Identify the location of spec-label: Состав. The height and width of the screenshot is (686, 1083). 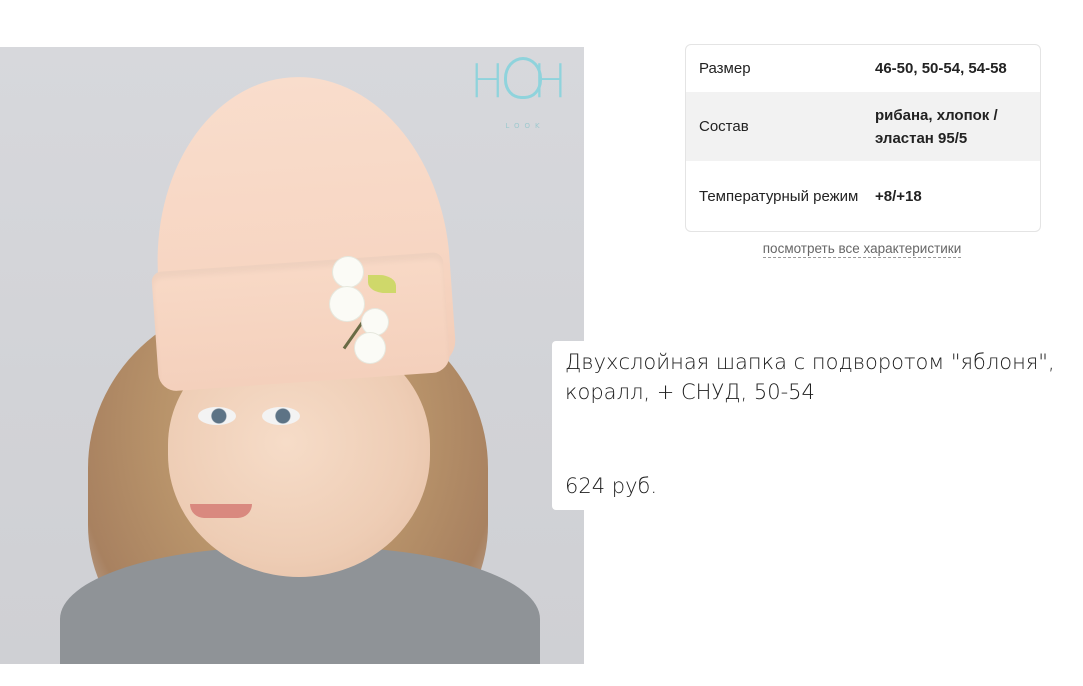
(724, 126).